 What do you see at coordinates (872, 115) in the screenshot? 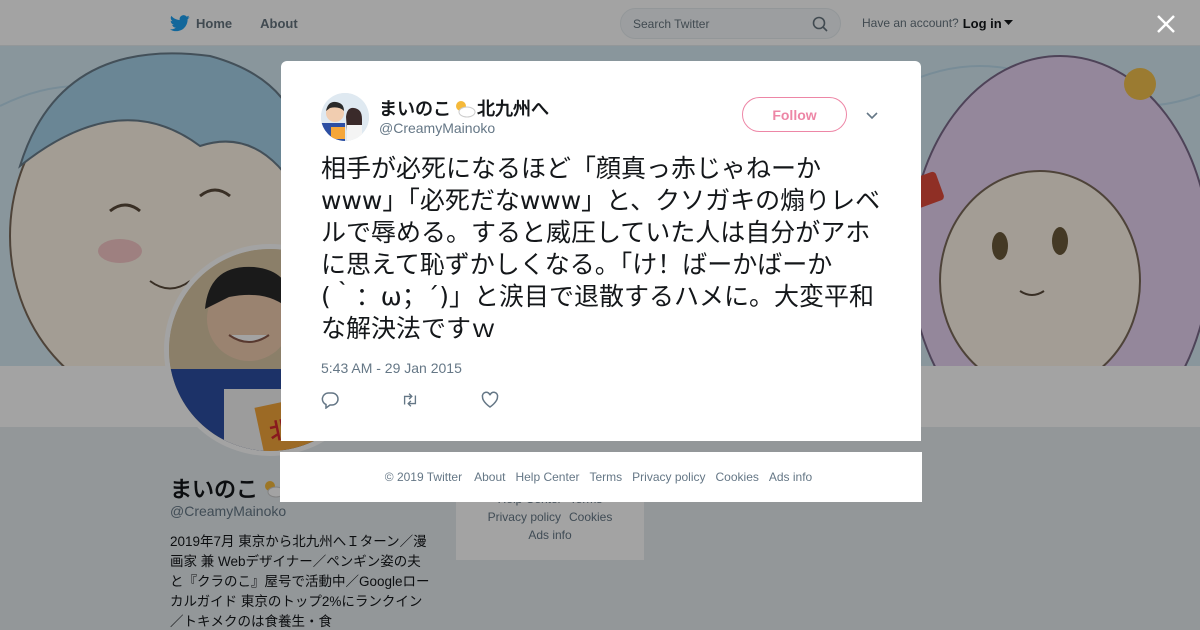
I see `chevron-down-icon` at bounding box center [872, 115].